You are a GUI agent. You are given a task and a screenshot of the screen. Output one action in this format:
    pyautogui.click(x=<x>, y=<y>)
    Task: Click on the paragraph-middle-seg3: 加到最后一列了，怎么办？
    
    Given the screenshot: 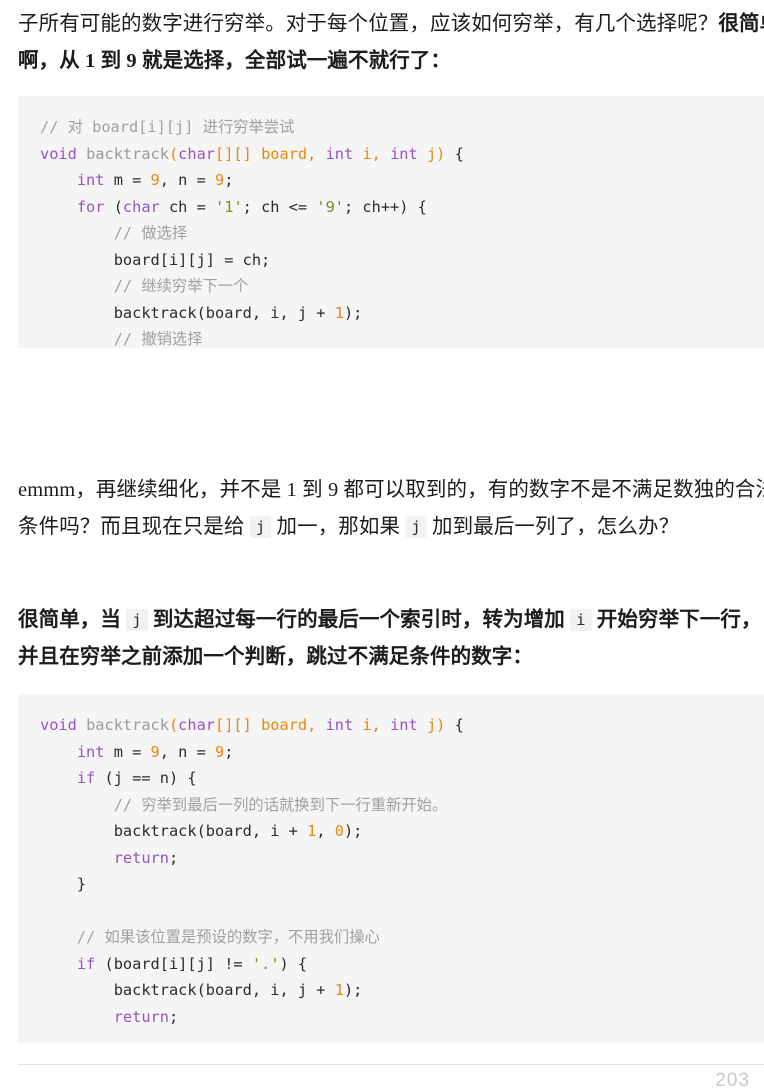 What is the action you would take?
    pyautogui.click(x=553, y=527)
    